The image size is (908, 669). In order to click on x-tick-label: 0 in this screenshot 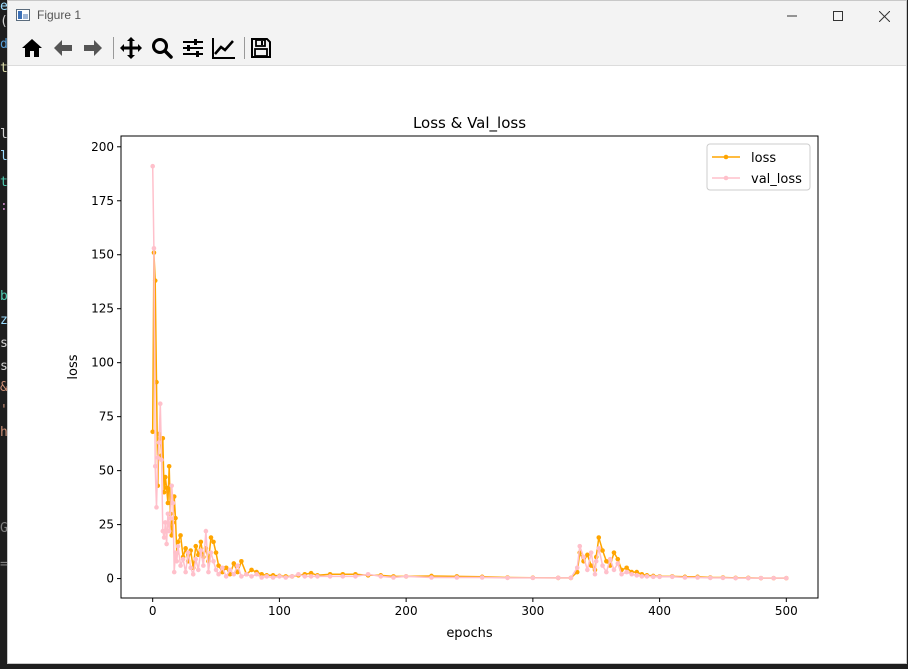, I will do `click(153, 611)`.